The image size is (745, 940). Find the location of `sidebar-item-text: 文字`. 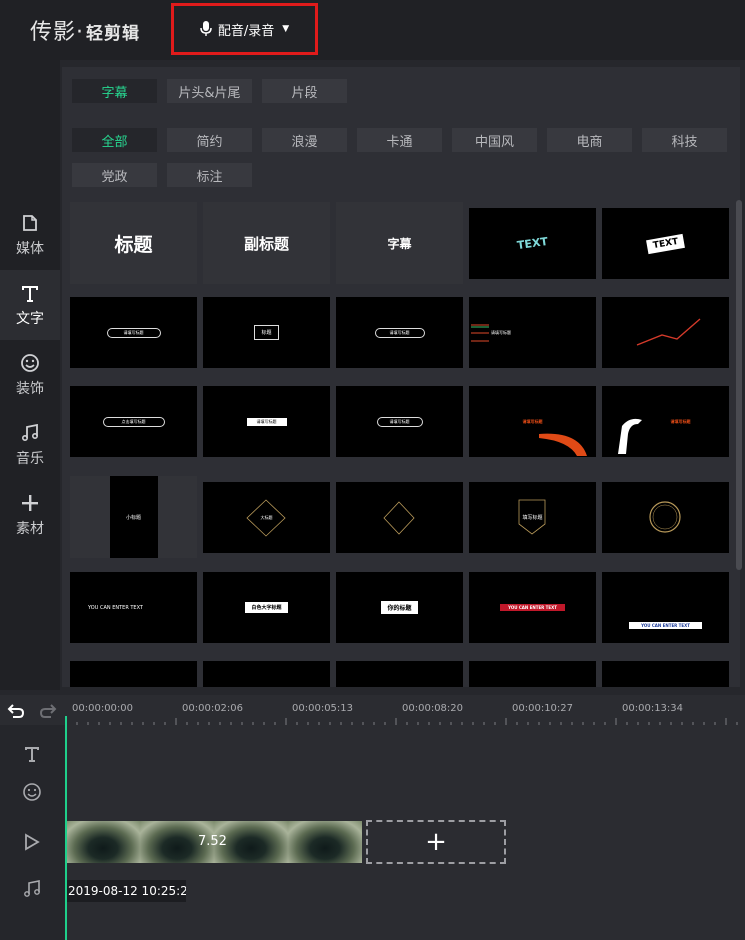

sidebar-item-text: 文字 is located at coordinates (30, 305).